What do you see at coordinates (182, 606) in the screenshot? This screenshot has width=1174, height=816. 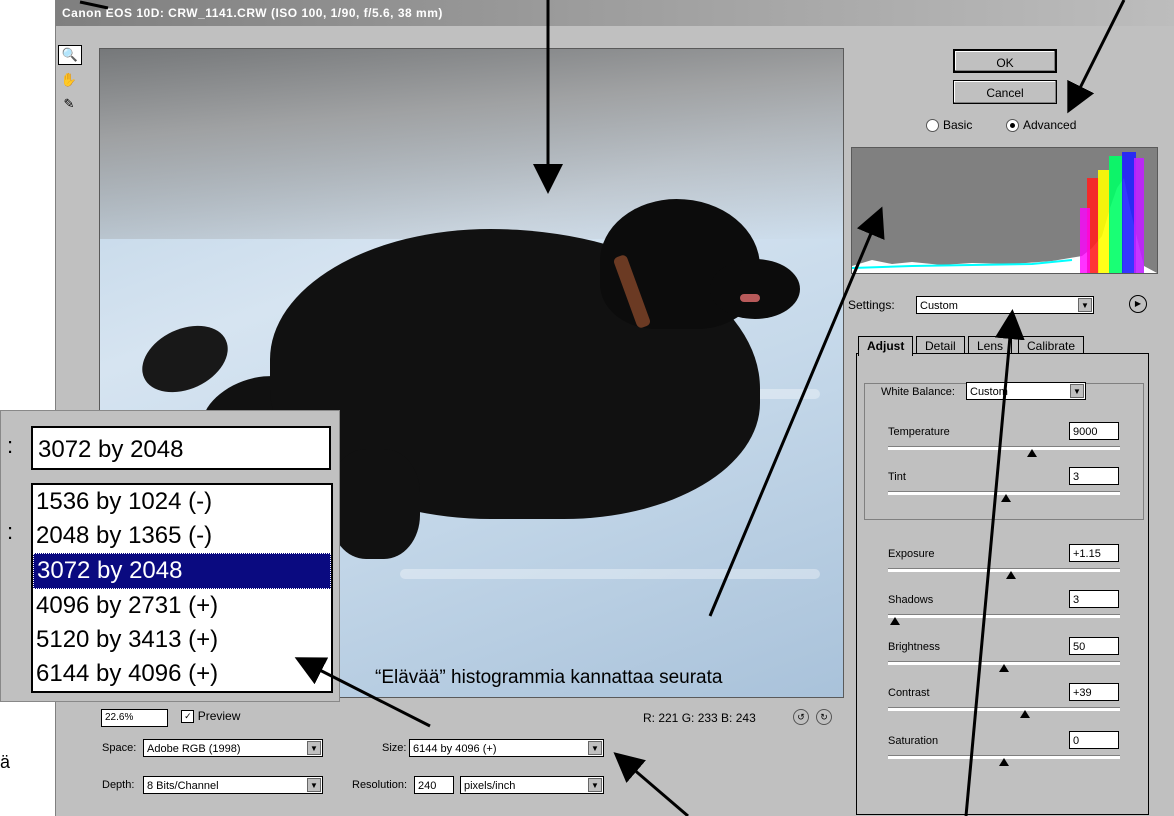 I see `size-option: 4096 by 2731 (+)` at bounding box center [182, 606].